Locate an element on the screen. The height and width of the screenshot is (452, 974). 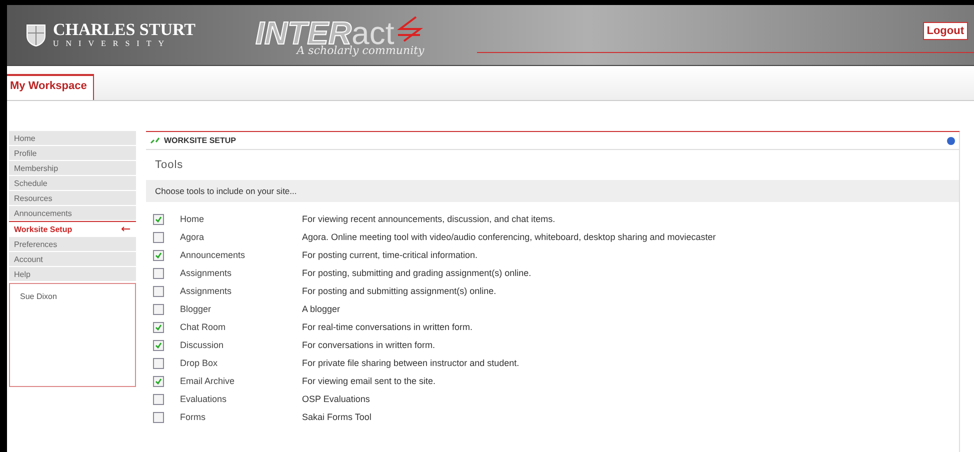
sidebar-item: Account is located at coordinates (72, 259).